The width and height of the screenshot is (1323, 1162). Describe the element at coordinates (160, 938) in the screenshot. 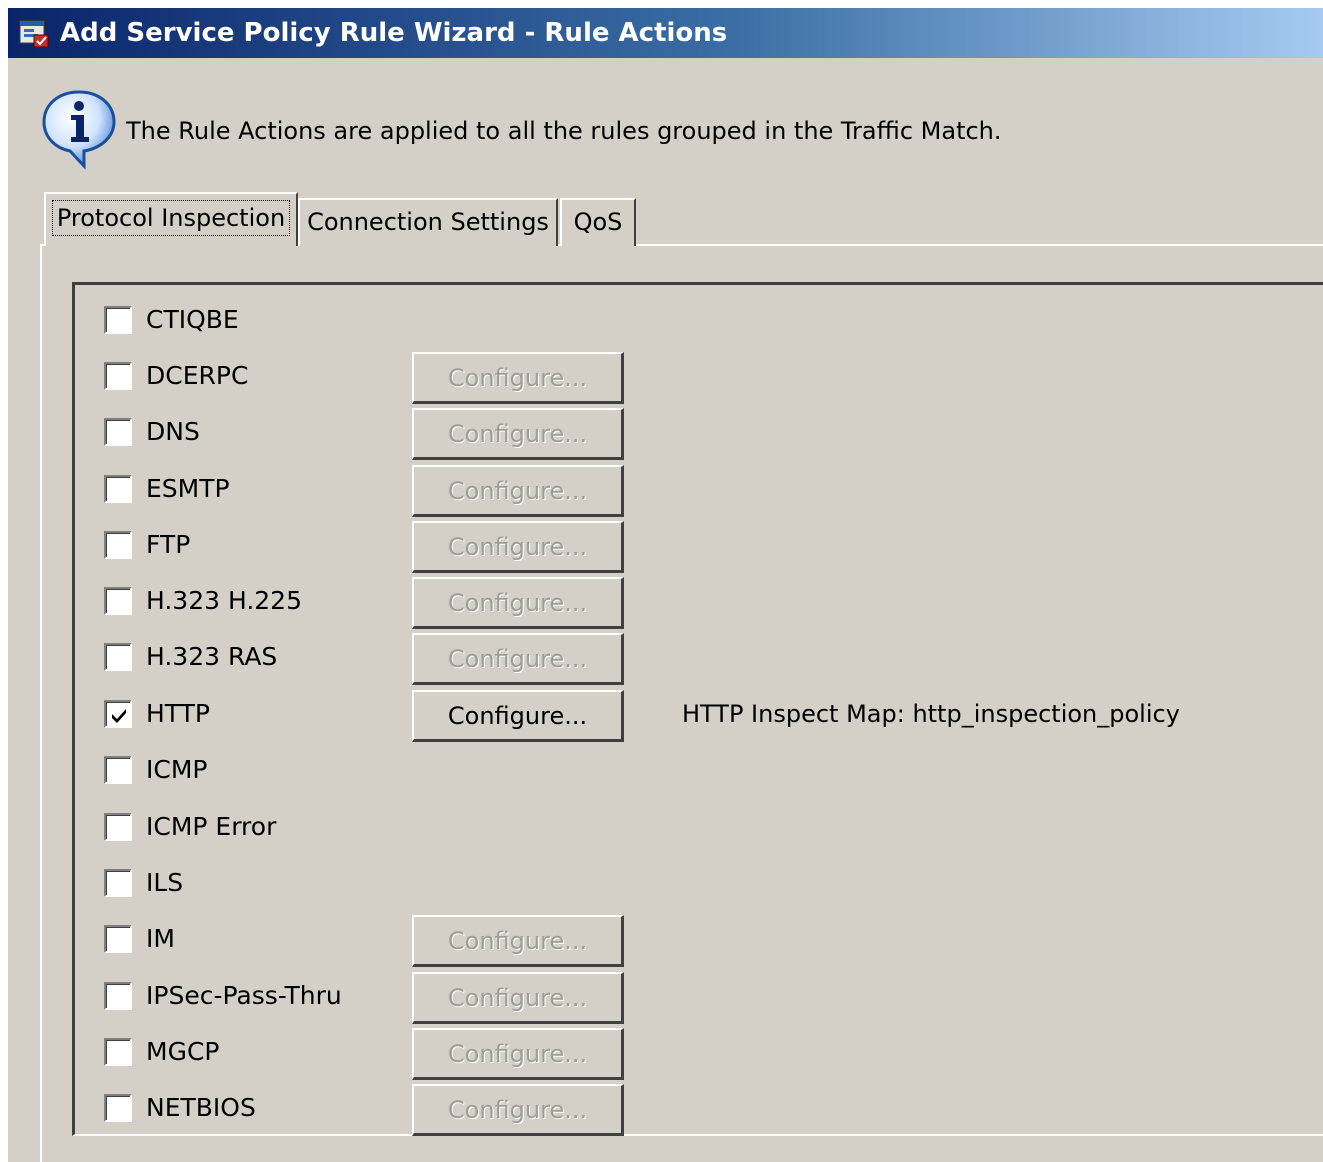

I see `protocol-label: IM` at that location.